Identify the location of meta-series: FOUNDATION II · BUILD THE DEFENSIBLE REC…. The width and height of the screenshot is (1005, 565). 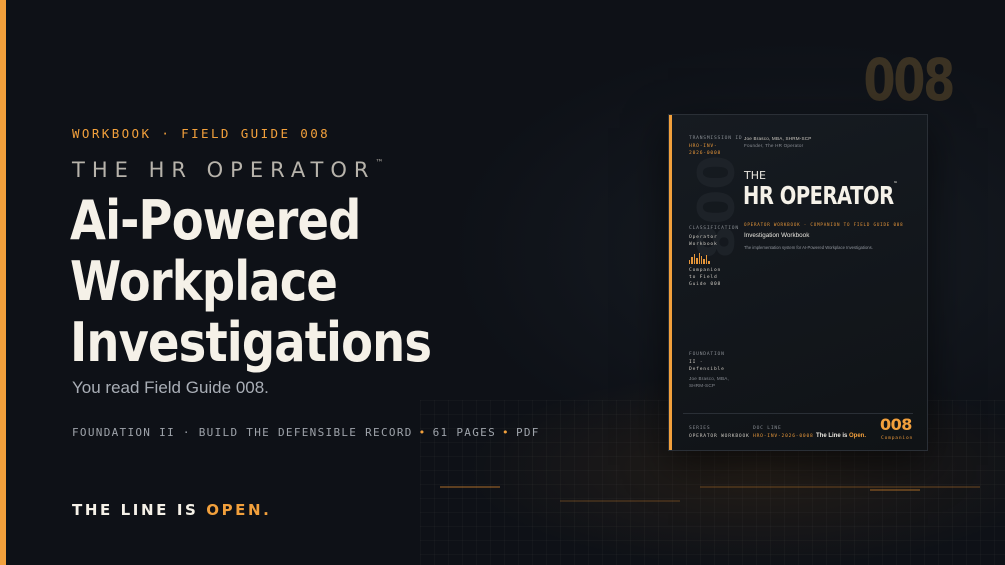
(242, 432).